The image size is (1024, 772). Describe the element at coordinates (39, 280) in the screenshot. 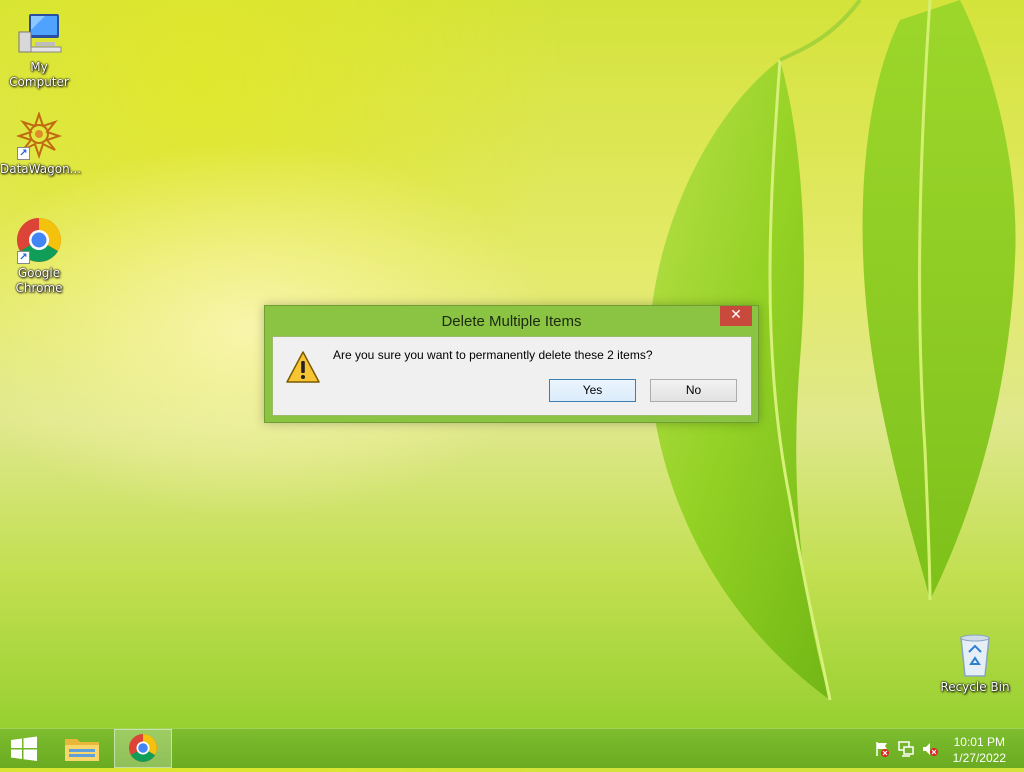

I see `desktop-icon-label: Google Chrome` at that location.